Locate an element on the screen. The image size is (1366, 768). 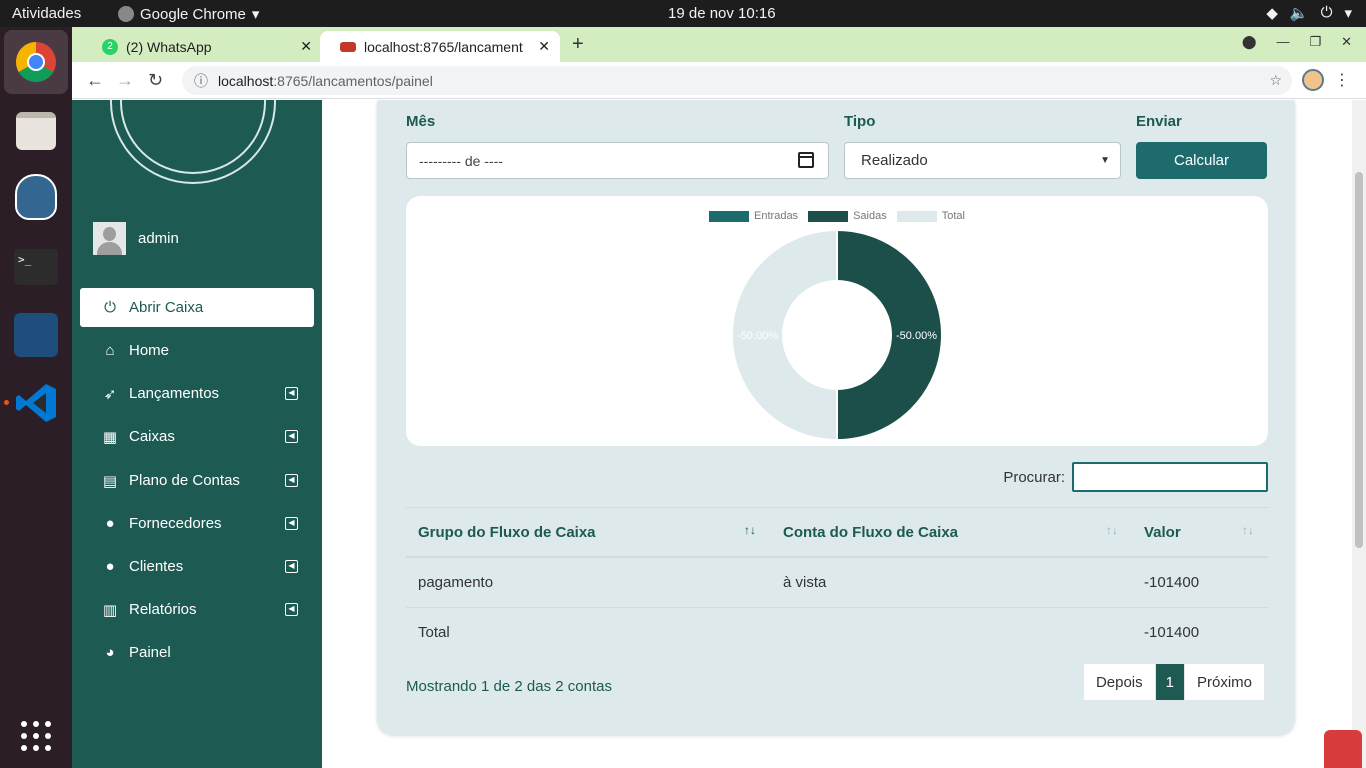
calendar-icon is located at coordinates (806, 160).